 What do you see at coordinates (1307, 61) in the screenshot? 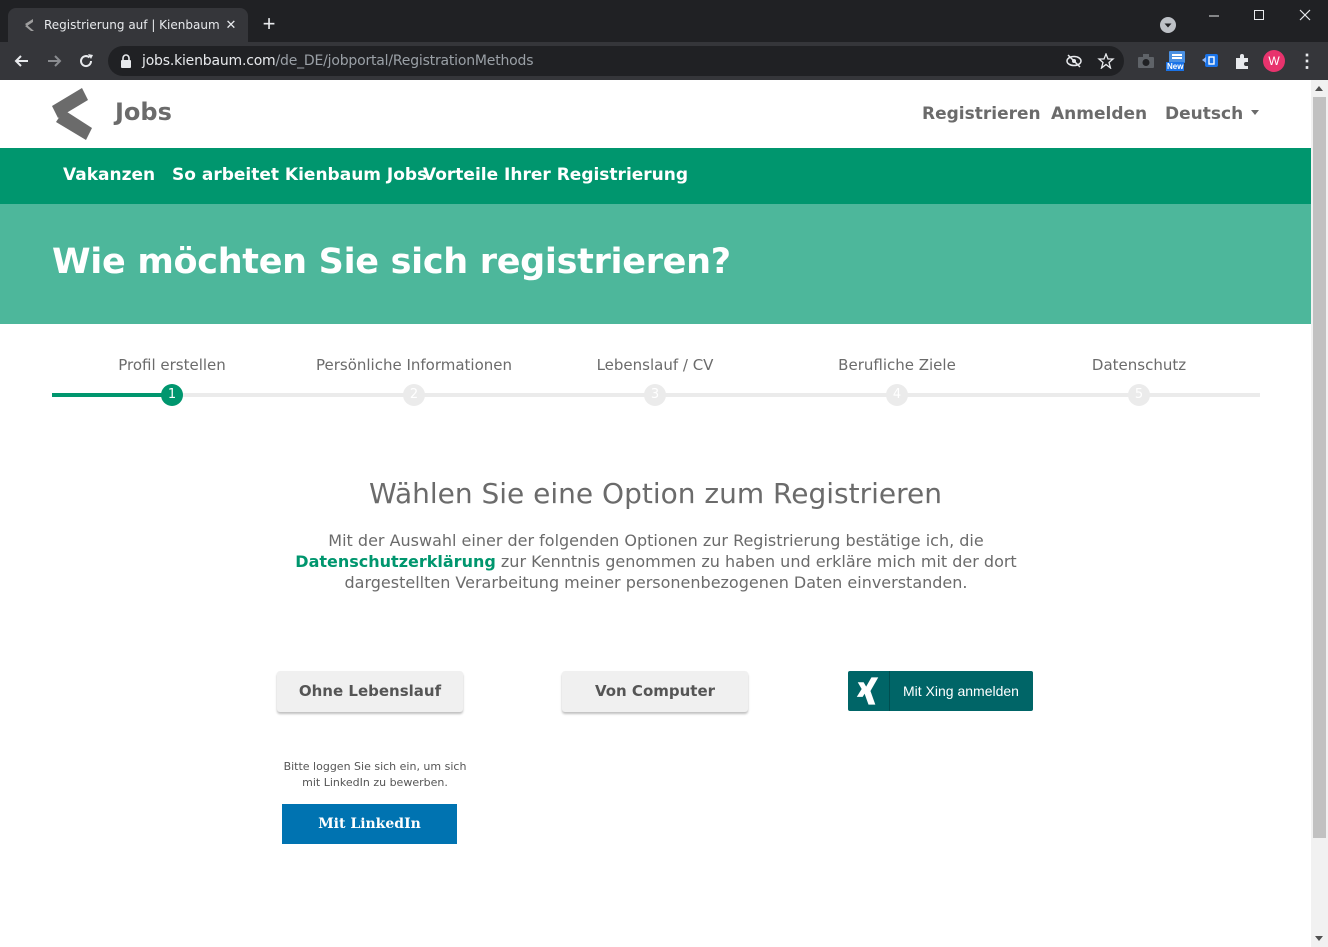
I see `browser-menu-icon: ⋮` at bounding box center [1307, 61].